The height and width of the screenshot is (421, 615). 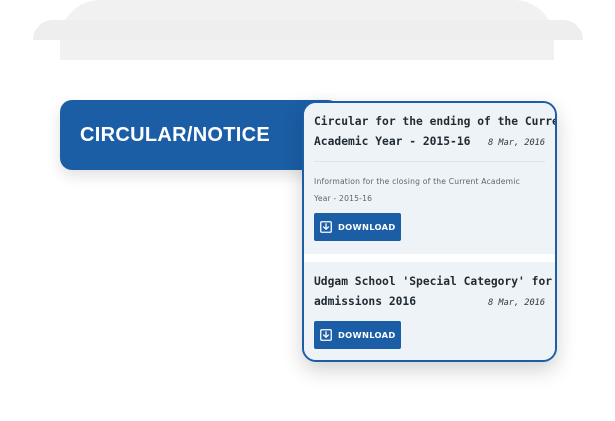 What do you see at coordinates (343, 198) in the screenshot?
I see `notice-description-line-2: Year - 2015-16` at bounding box center [343, 198].